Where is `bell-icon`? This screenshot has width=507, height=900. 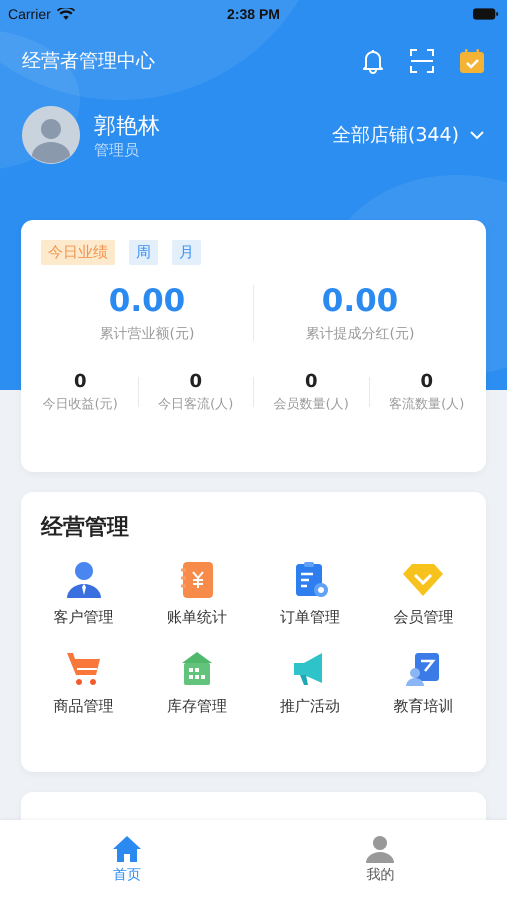 bell-icon is located at coordinates (373, 61).